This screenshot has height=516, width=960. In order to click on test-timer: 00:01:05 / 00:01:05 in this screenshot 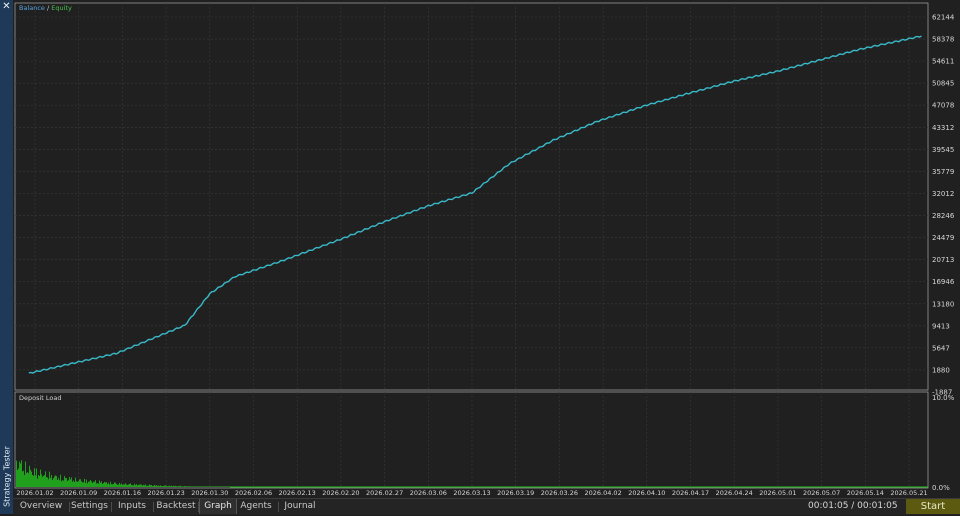, I will do `click(853, 506)`.